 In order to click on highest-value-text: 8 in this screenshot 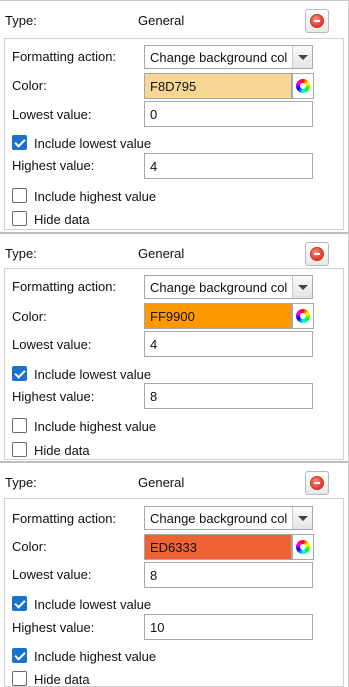, I will do `click(154, 396)`.